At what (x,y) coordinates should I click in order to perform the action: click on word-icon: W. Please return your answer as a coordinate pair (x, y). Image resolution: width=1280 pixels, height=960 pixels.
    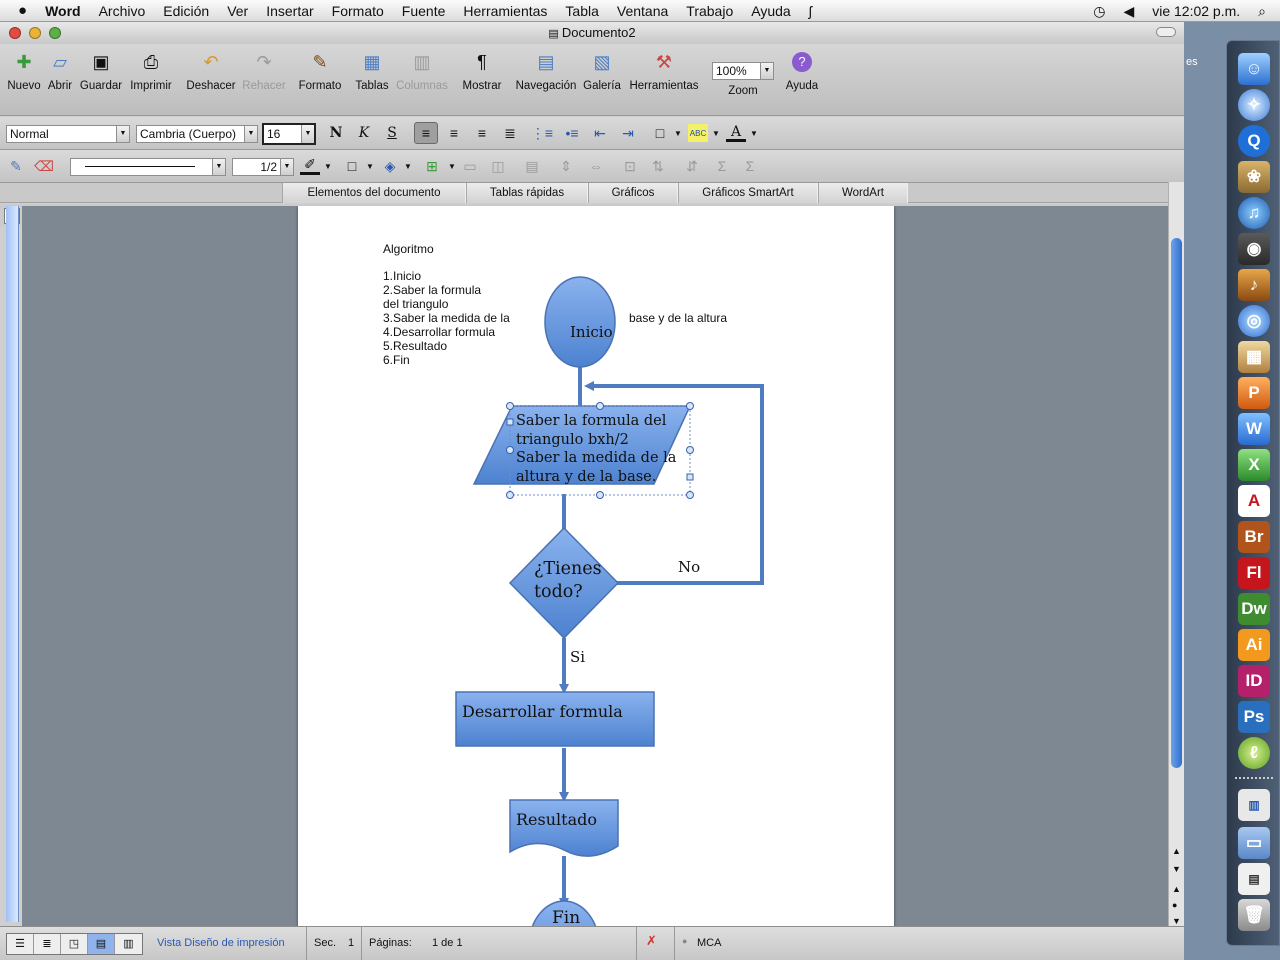
    Looking at the image, I should click on (1254, 429).